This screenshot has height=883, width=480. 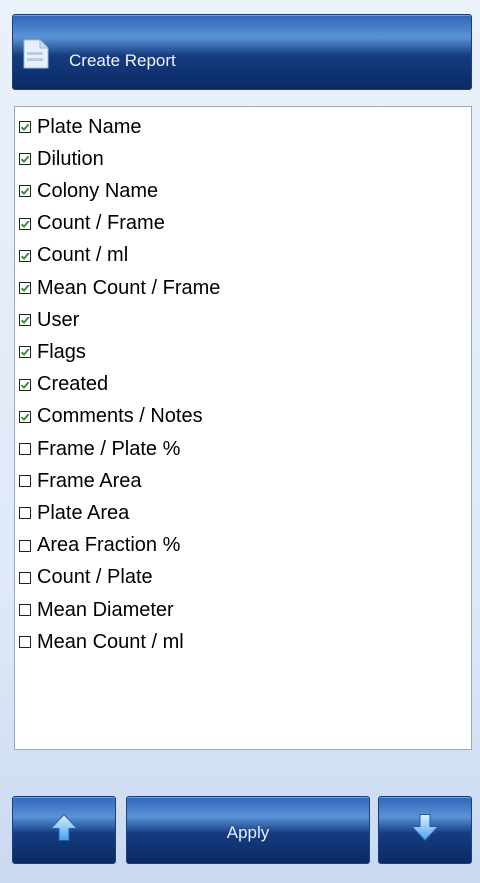 What do you see at coordinates (58, 319) in the screenshot?
I see `report-field-label: User` at bounding box center [58, 319].